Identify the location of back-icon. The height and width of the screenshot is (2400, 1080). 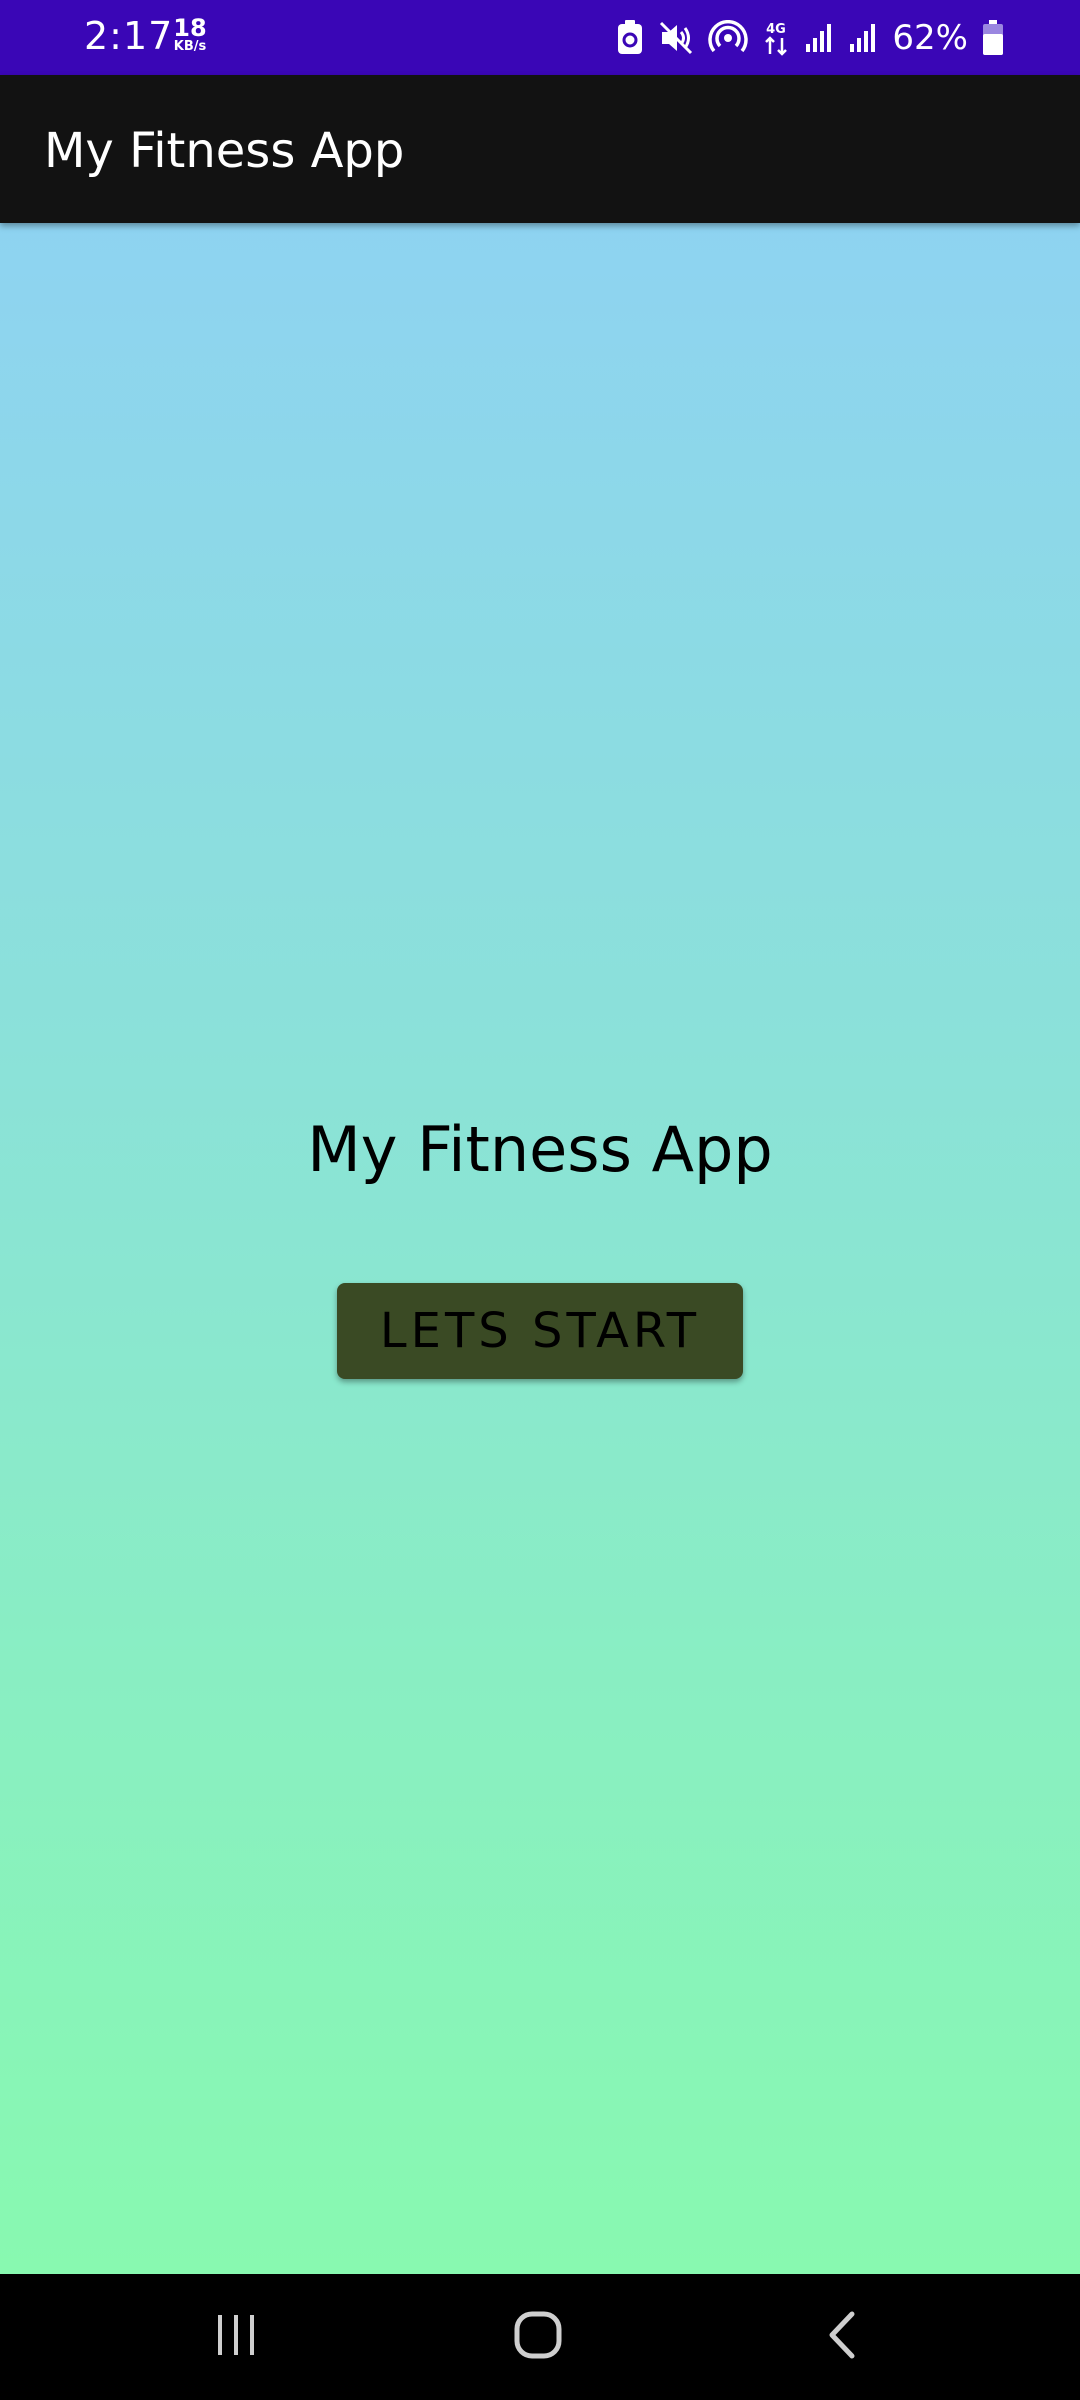
(842, 2337).